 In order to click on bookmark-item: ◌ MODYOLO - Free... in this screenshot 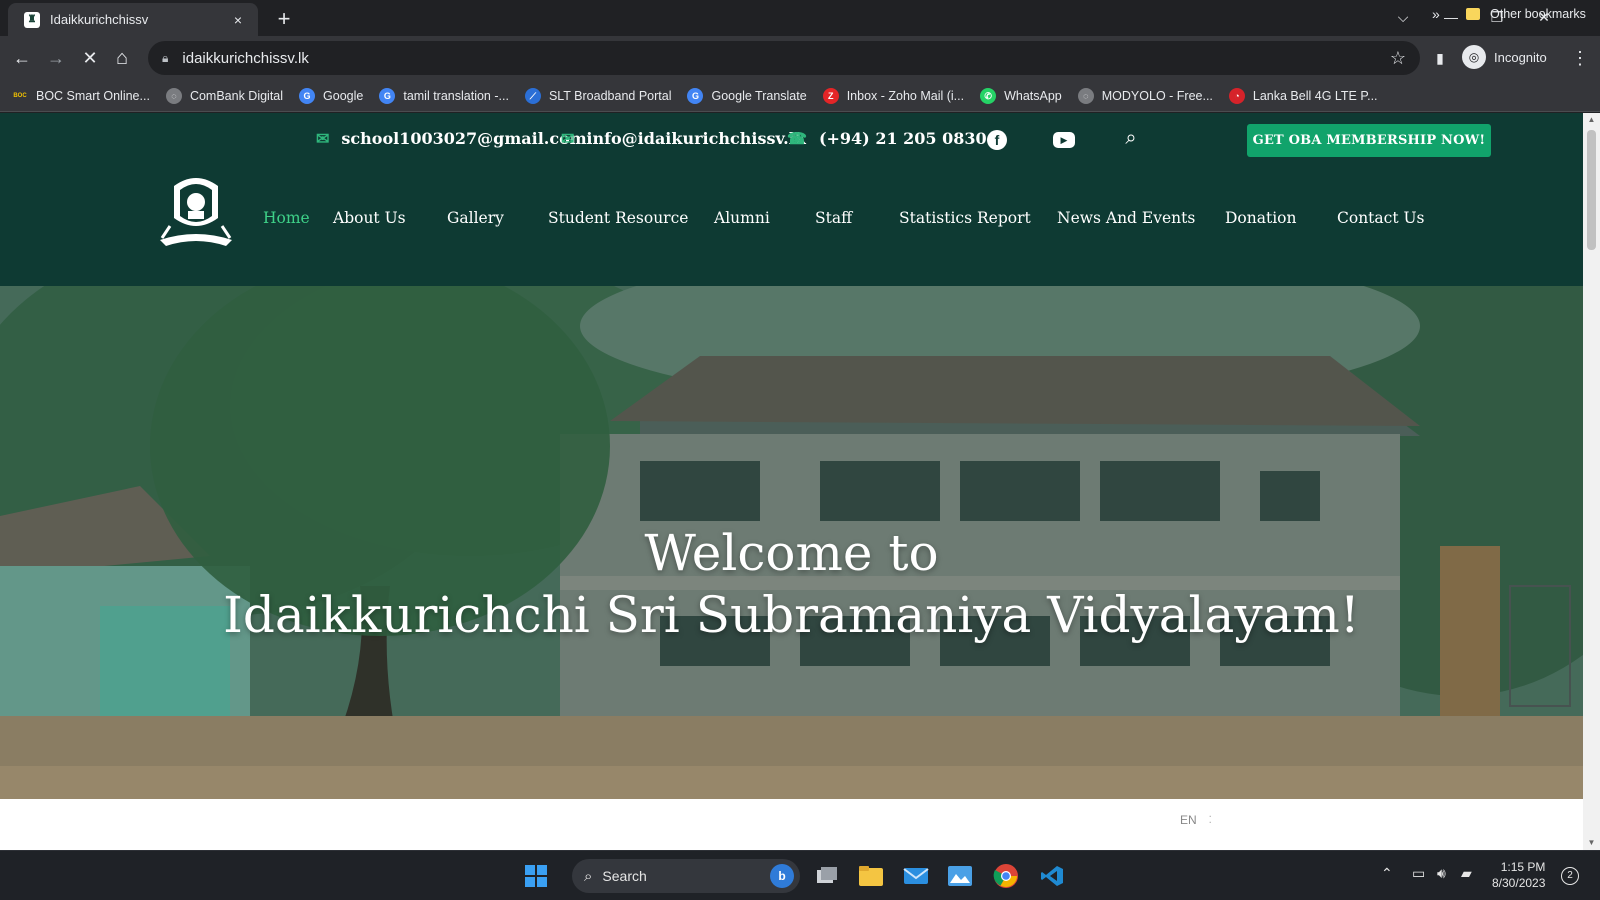, I will do `click(1145, 95)`.